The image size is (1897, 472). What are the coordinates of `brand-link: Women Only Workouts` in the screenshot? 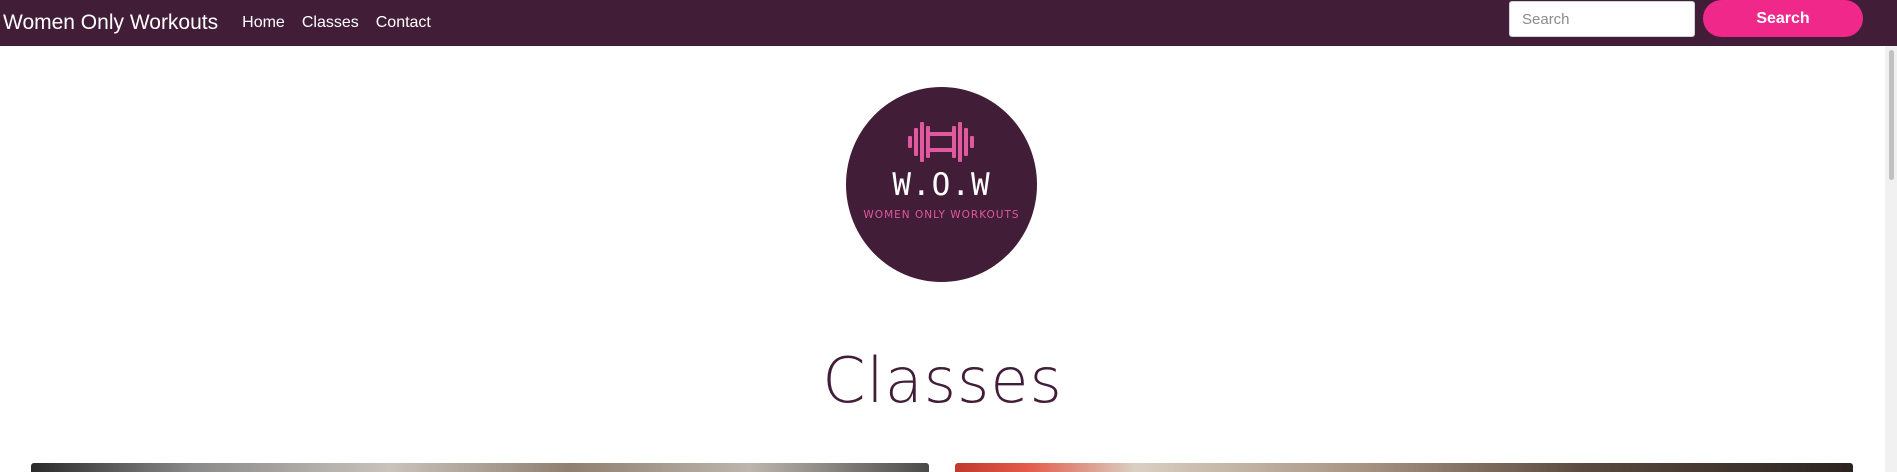 It's located at (110, 23).